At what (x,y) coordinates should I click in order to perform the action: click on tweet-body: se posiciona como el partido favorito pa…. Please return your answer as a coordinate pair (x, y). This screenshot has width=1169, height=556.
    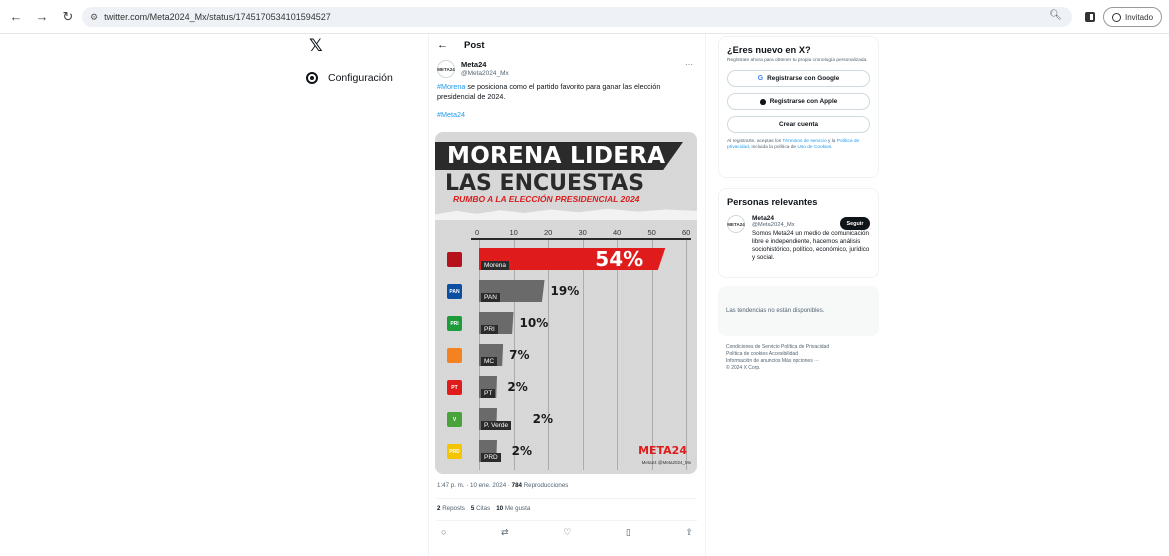
    Looking at the image, I should click on (549, 91).